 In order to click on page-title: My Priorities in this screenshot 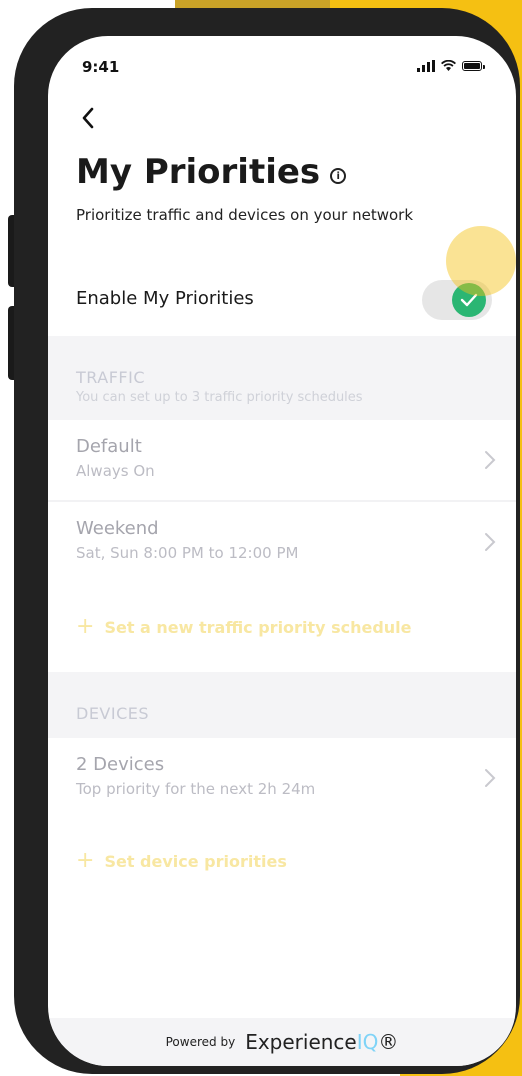, I will do `click(198, 172)`.